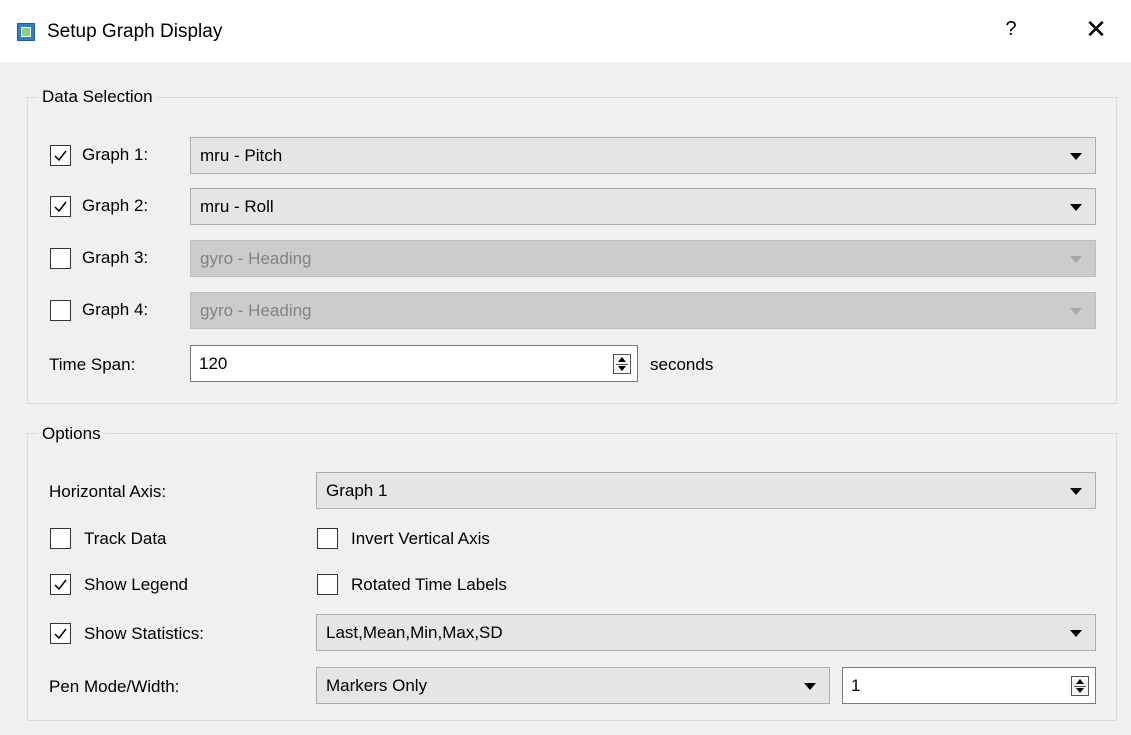 The width and height of the screenshot is (1131, 735). What do you see at coordinates (856, 685) in the screenshot?
I see `pen-width-value: 1` at bounding box center [856, 685].